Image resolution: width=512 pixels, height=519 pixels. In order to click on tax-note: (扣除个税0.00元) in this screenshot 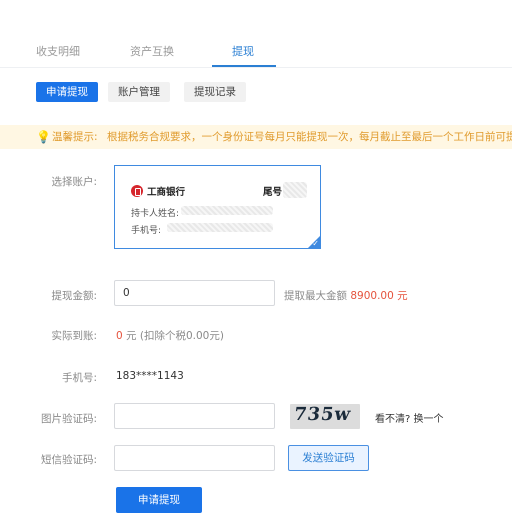, I will do `click(181, 336)`.